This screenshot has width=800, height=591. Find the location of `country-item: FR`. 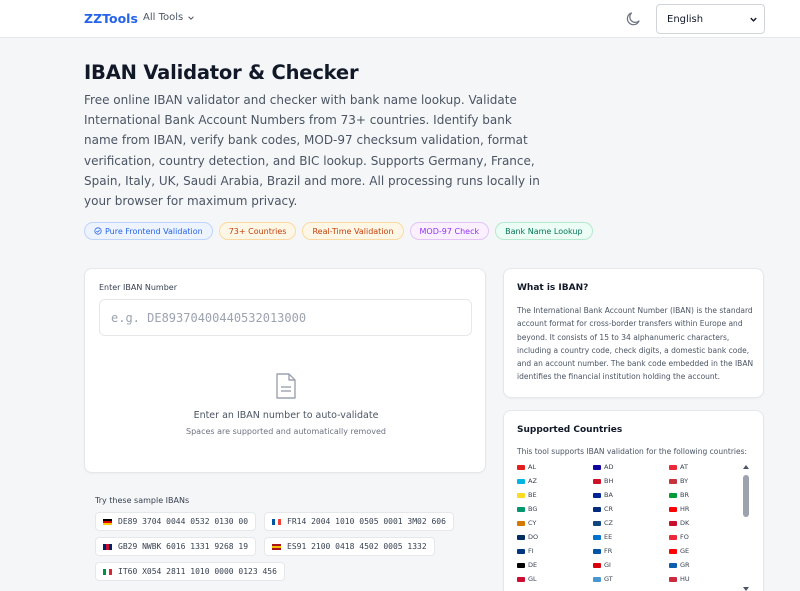

country-item: FR is located at coordinates (602, 551).